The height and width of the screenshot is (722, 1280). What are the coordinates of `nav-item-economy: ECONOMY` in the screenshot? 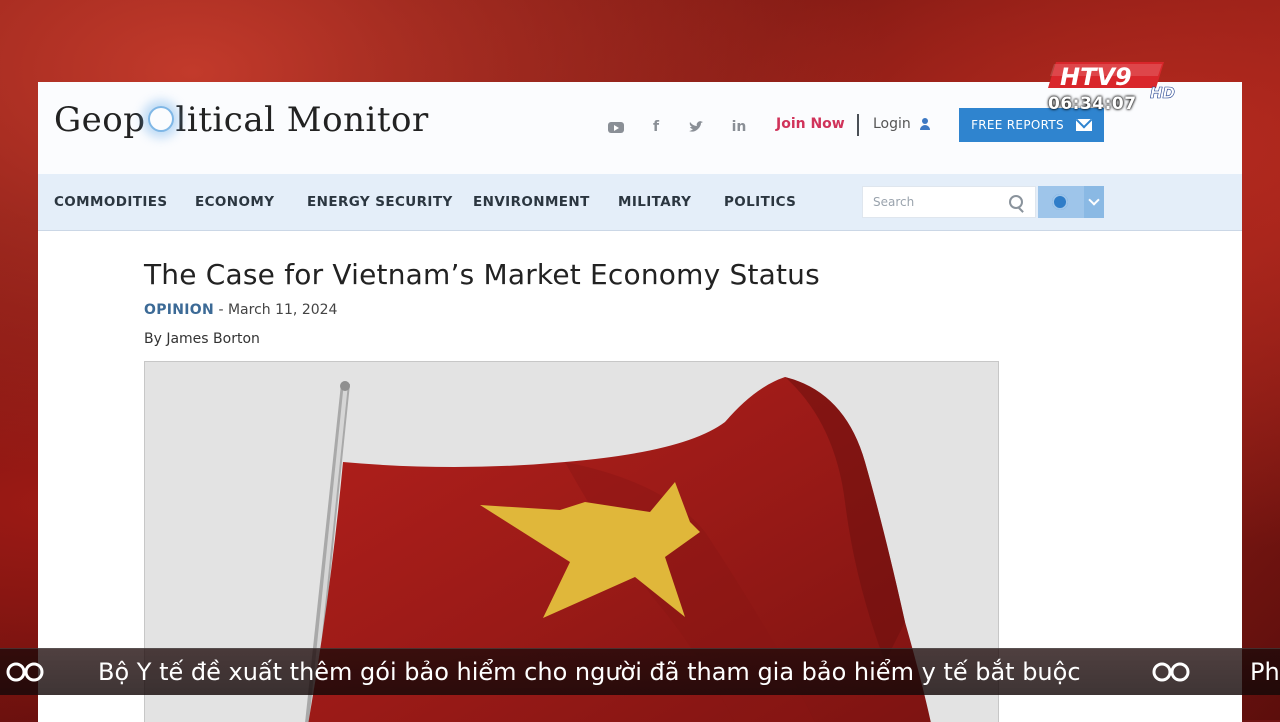 It's located at (234, 202).